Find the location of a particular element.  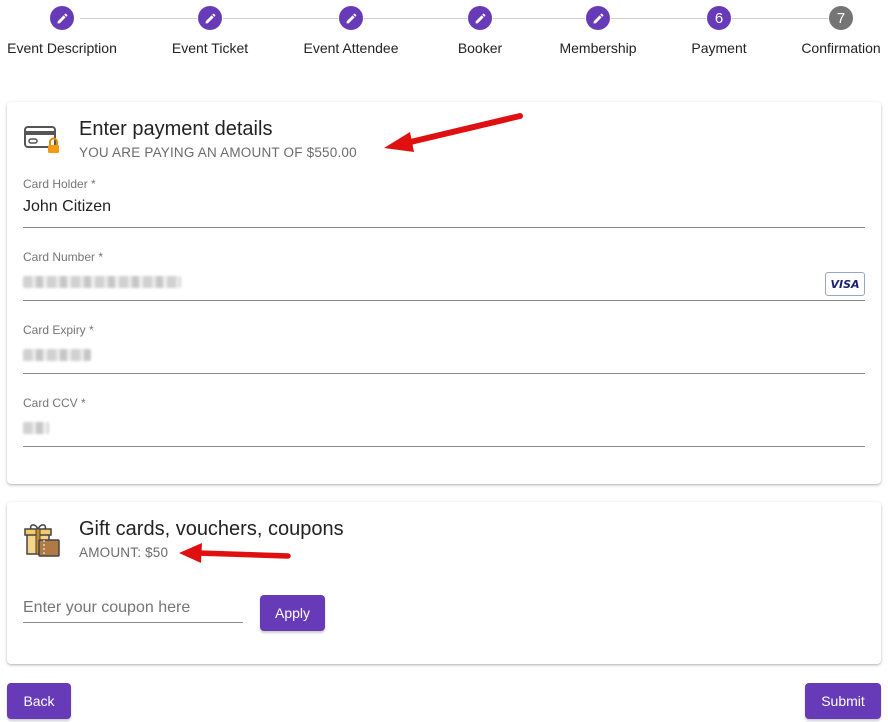

submit-button: Submit is located at coordinates (843, 701).